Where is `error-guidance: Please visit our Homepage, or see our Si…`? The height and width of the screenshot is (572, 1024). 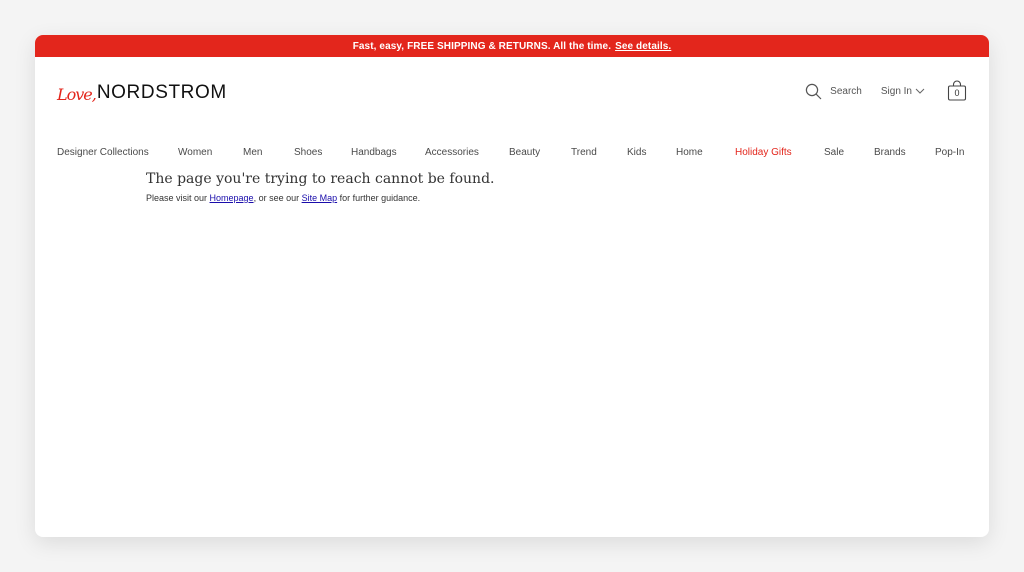 error-guidance: Please visit our Homepage, or see our Si… is located at coordinates (320, 198).